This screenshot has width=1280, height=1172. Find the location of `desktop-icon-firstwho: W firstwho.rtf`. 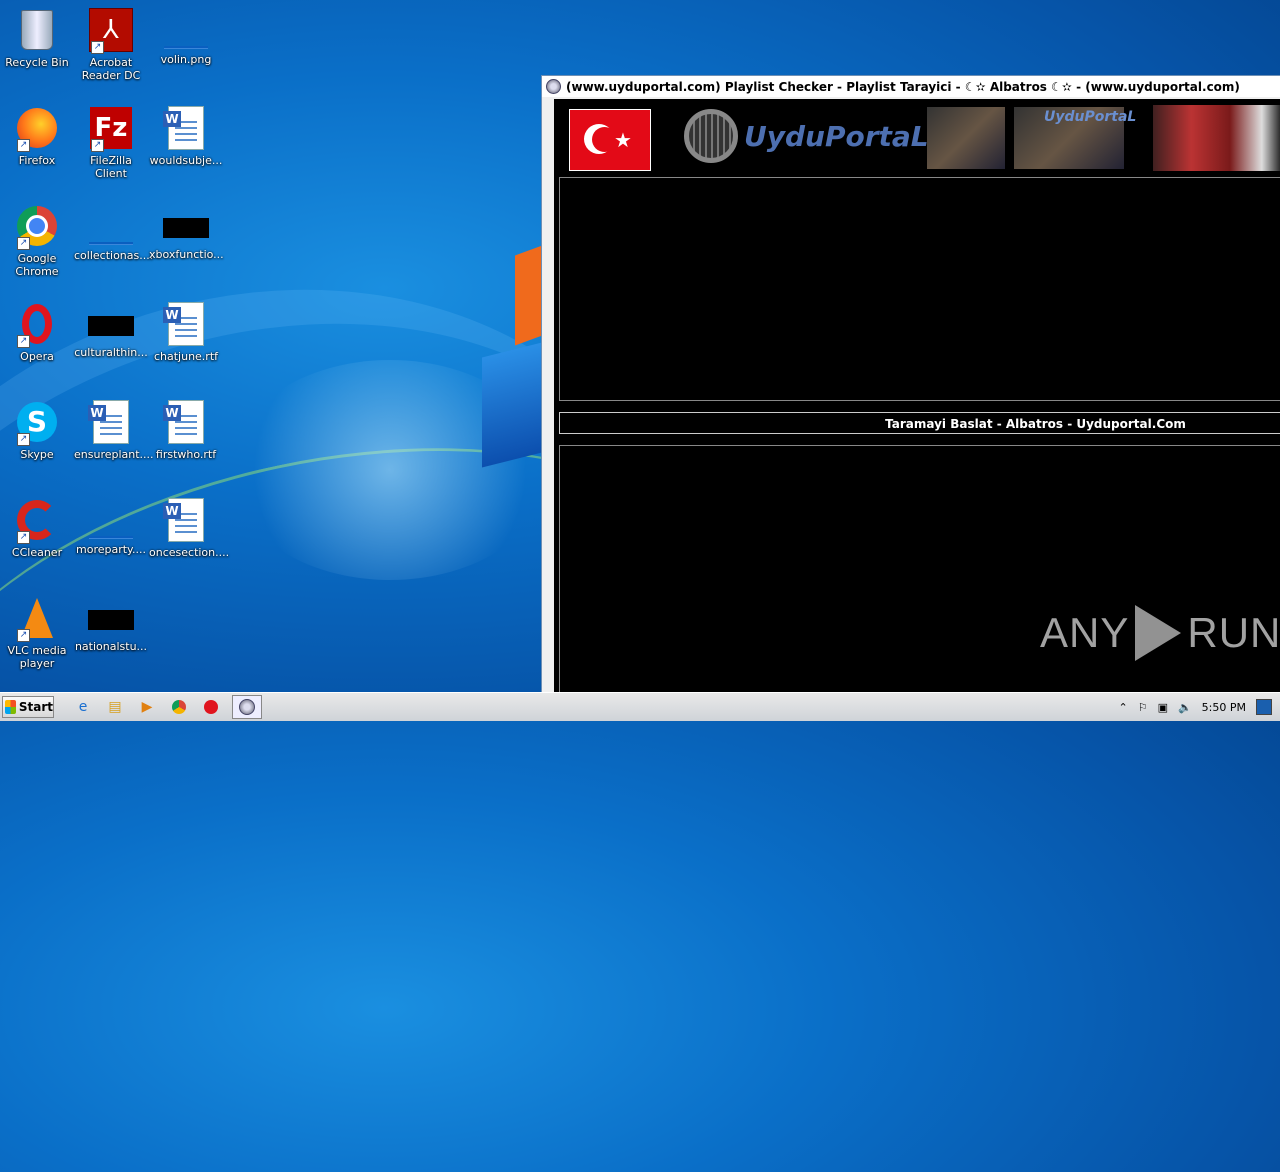

desktop-icon-firstwho: W firstwho.rtf is located at coordinates (186, 430).